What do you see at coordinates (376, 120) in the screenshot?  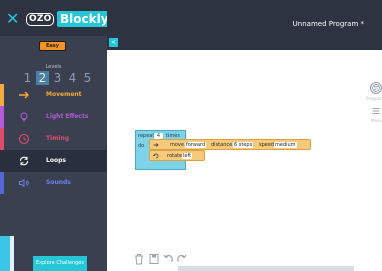 I see `menu-label: Menu` at bounding box center [376, 120].